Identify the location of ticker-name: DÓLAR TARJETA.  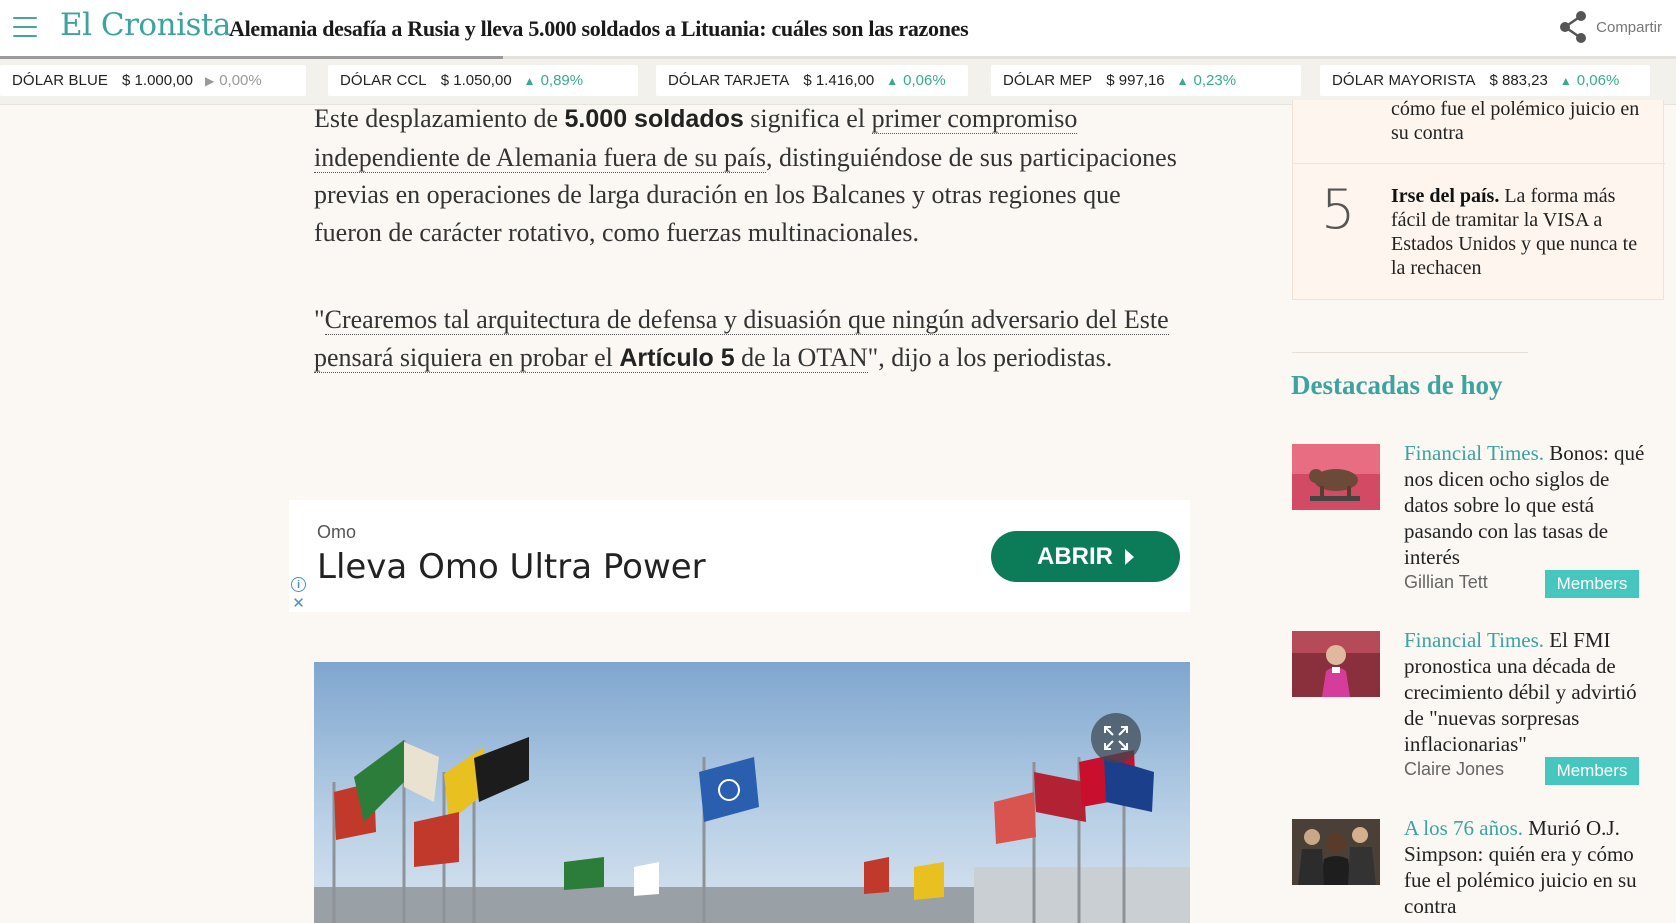
(729, 80).